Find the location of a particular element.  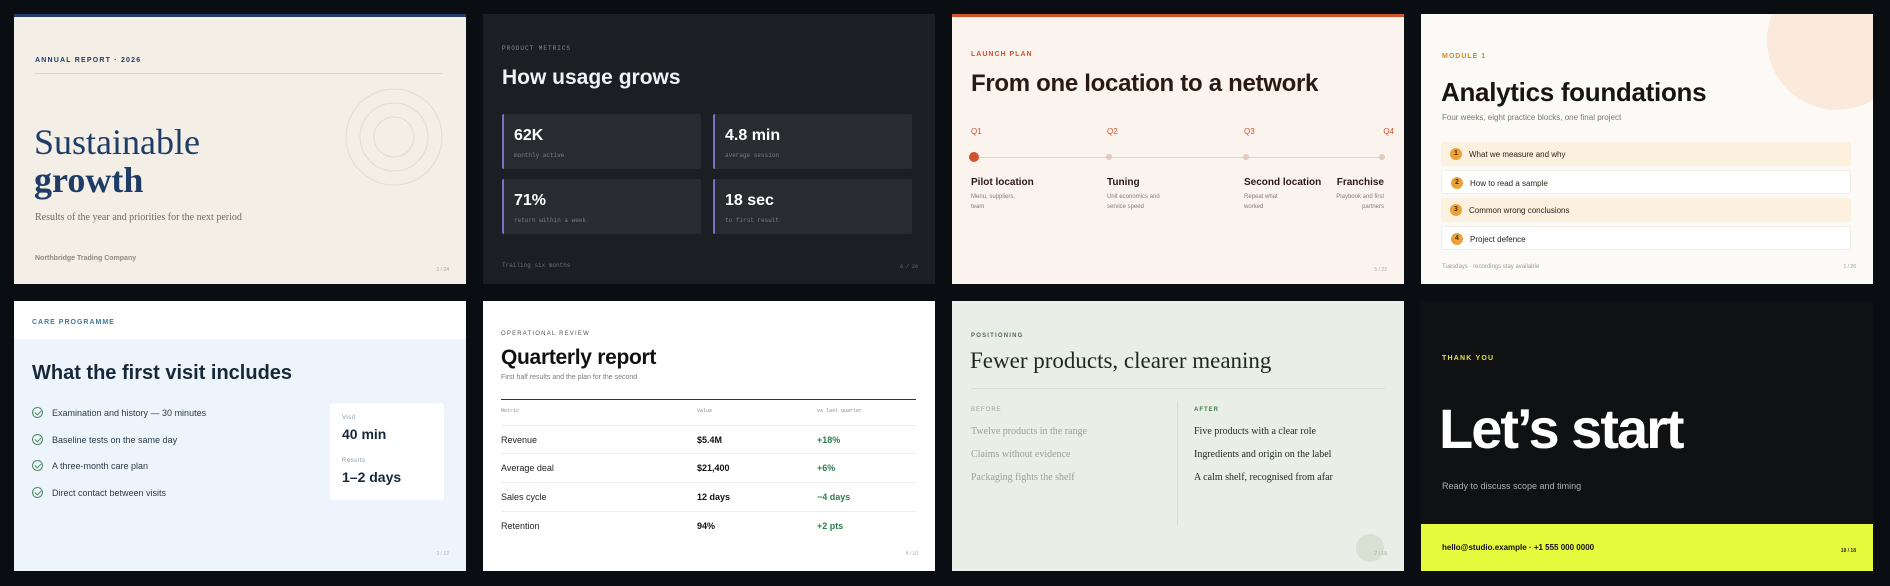

before-item: Packaging fights the shelf is located at coordinates (1023, 477).